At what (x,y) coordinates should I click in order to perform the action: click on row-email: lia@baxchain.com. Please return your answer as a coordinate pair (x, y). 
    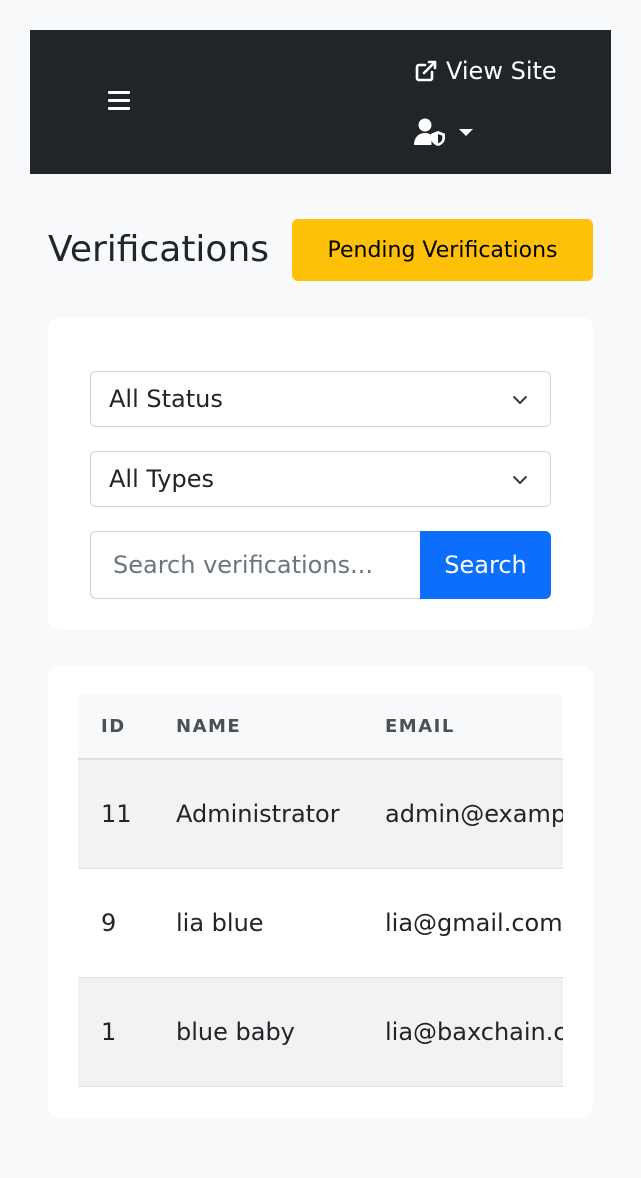
    Looking at the image, I should click on (474, 1031).